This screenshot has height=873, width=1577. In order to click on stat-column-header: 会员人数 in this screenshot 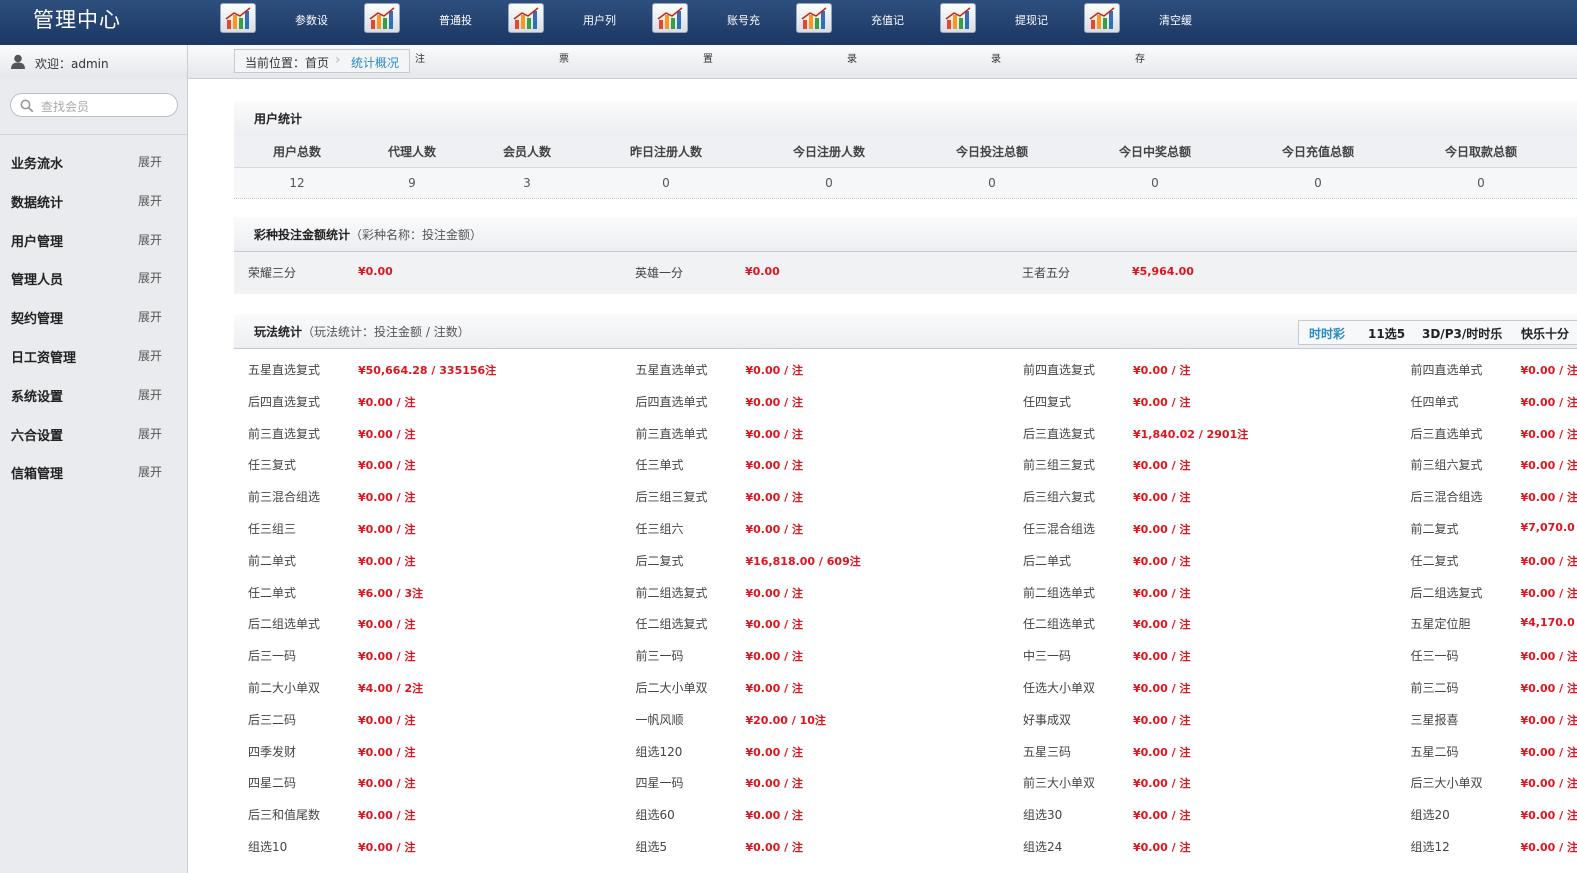, I will do `click(526, 152)`.